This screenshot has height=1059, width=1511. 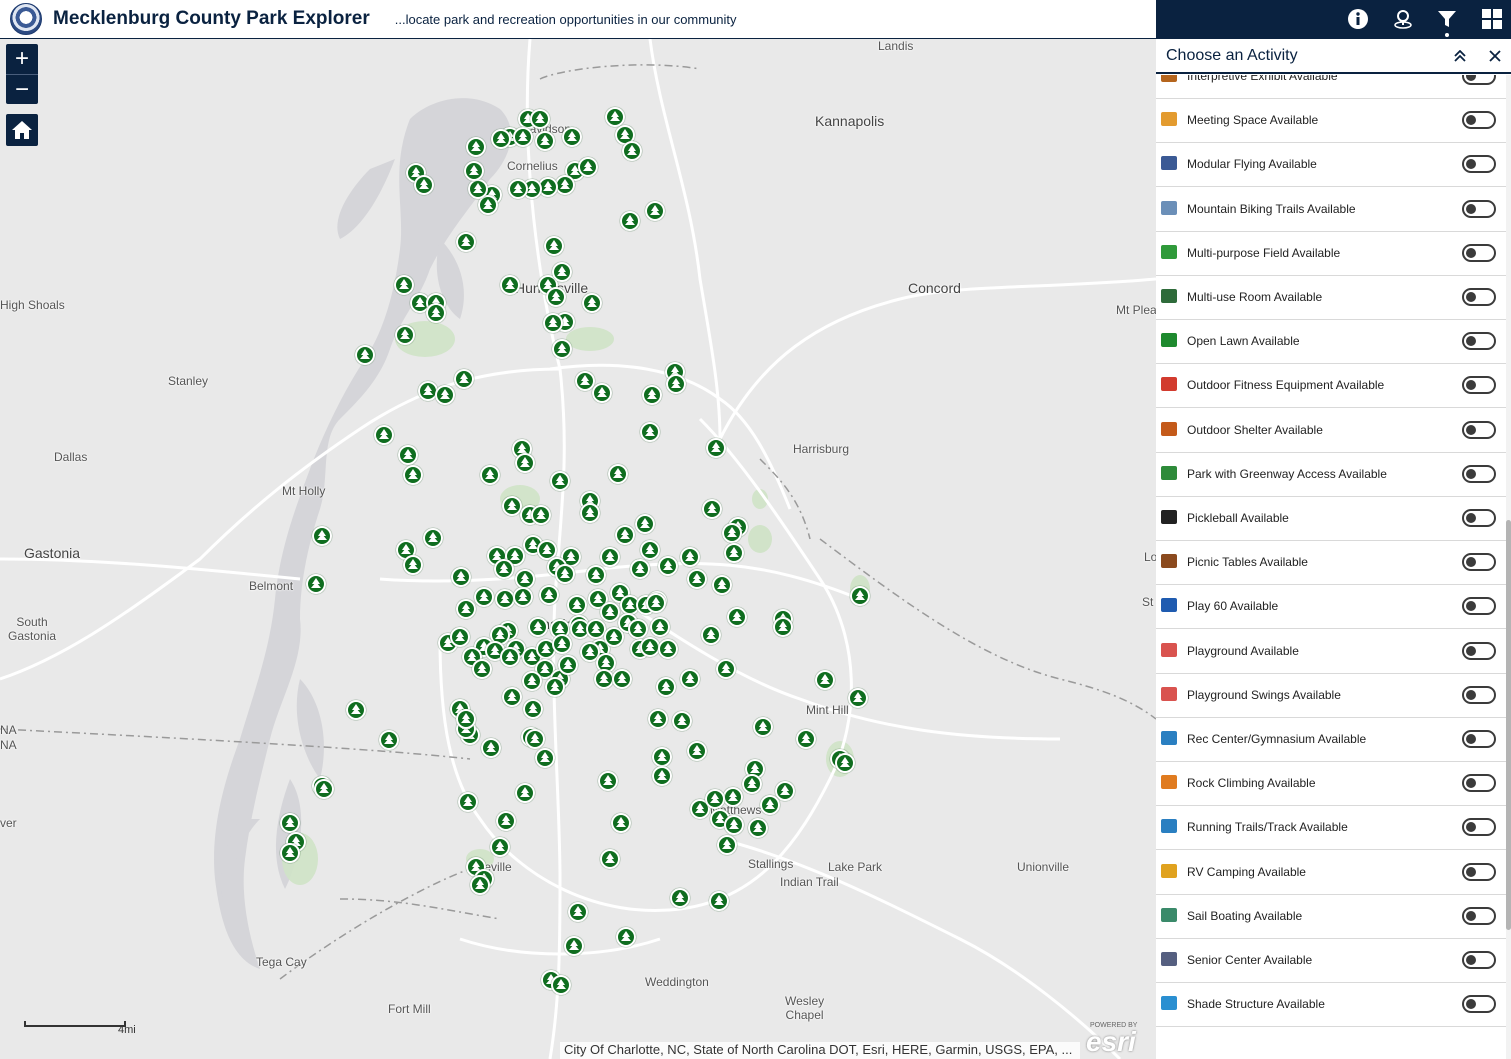 What do you see at coordinates (1331, 87) in the screenshot?
I see `activity-row: Interpretive Exhibit Available` at bounding box center [1331, 87].